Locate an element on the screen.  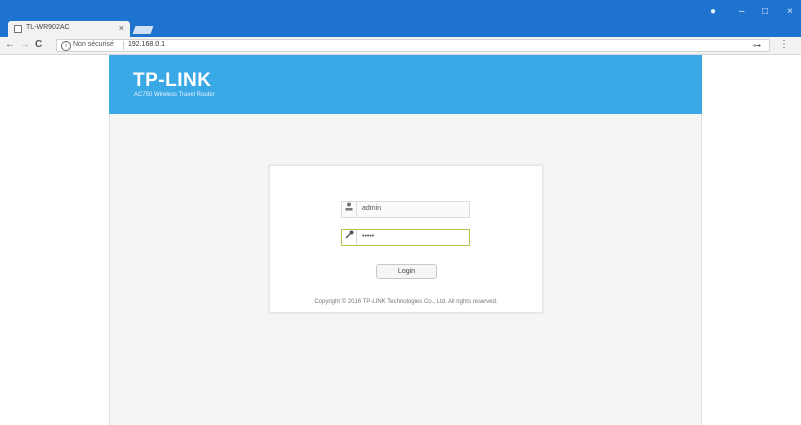
model-subtitle: AC750 Wireless Travel Router is located at coordinates (174, 95).